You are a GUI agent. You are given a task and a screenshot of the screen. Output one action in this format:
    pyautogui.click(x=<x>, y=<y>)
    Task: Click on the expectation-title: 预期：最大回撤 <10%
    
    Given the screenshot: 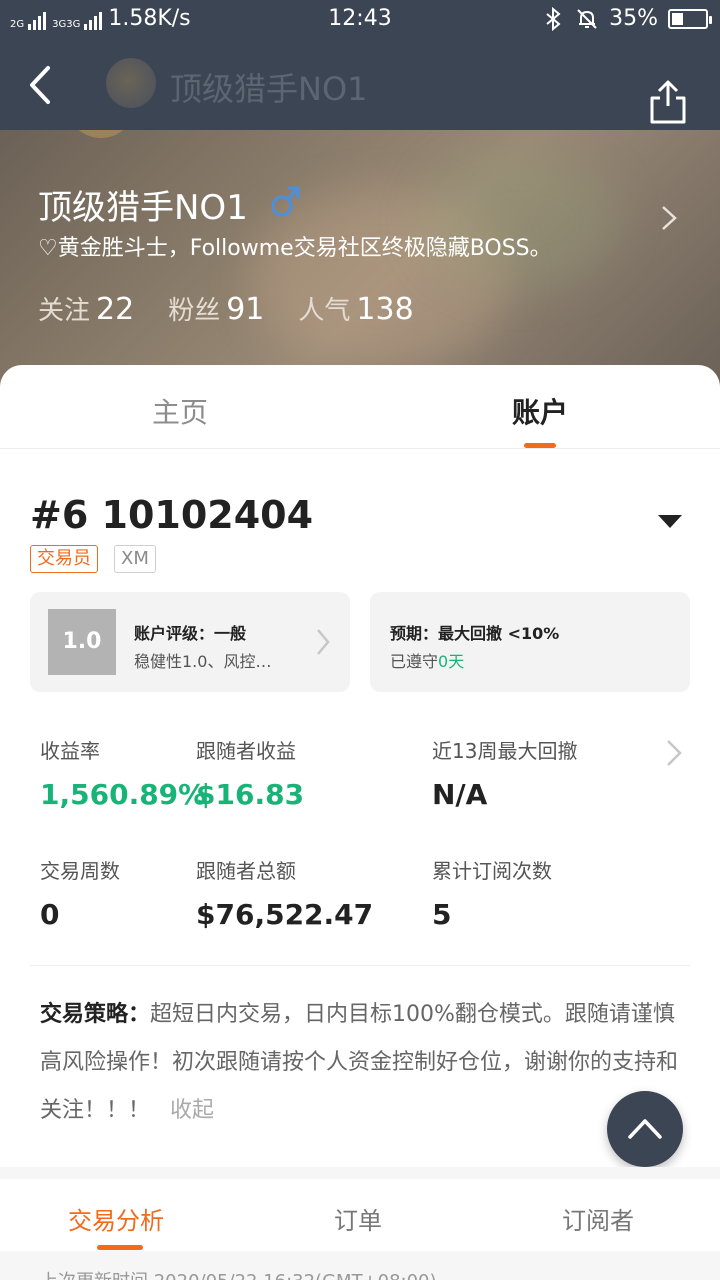 What is the action you would take?
    pyautogui.click(x=475, y=633)
    